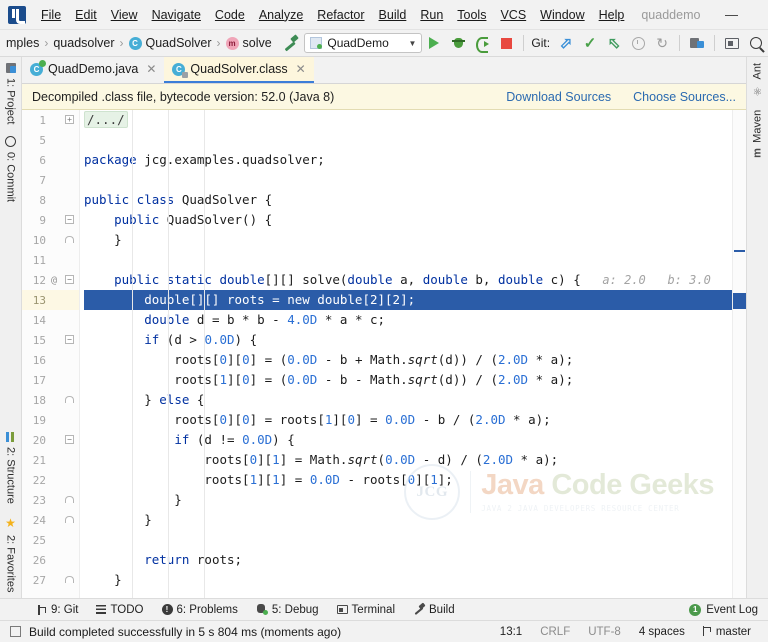 This screenshot has width=768, height=642. I want to click on gutter-line: 21, so click(50, 460).